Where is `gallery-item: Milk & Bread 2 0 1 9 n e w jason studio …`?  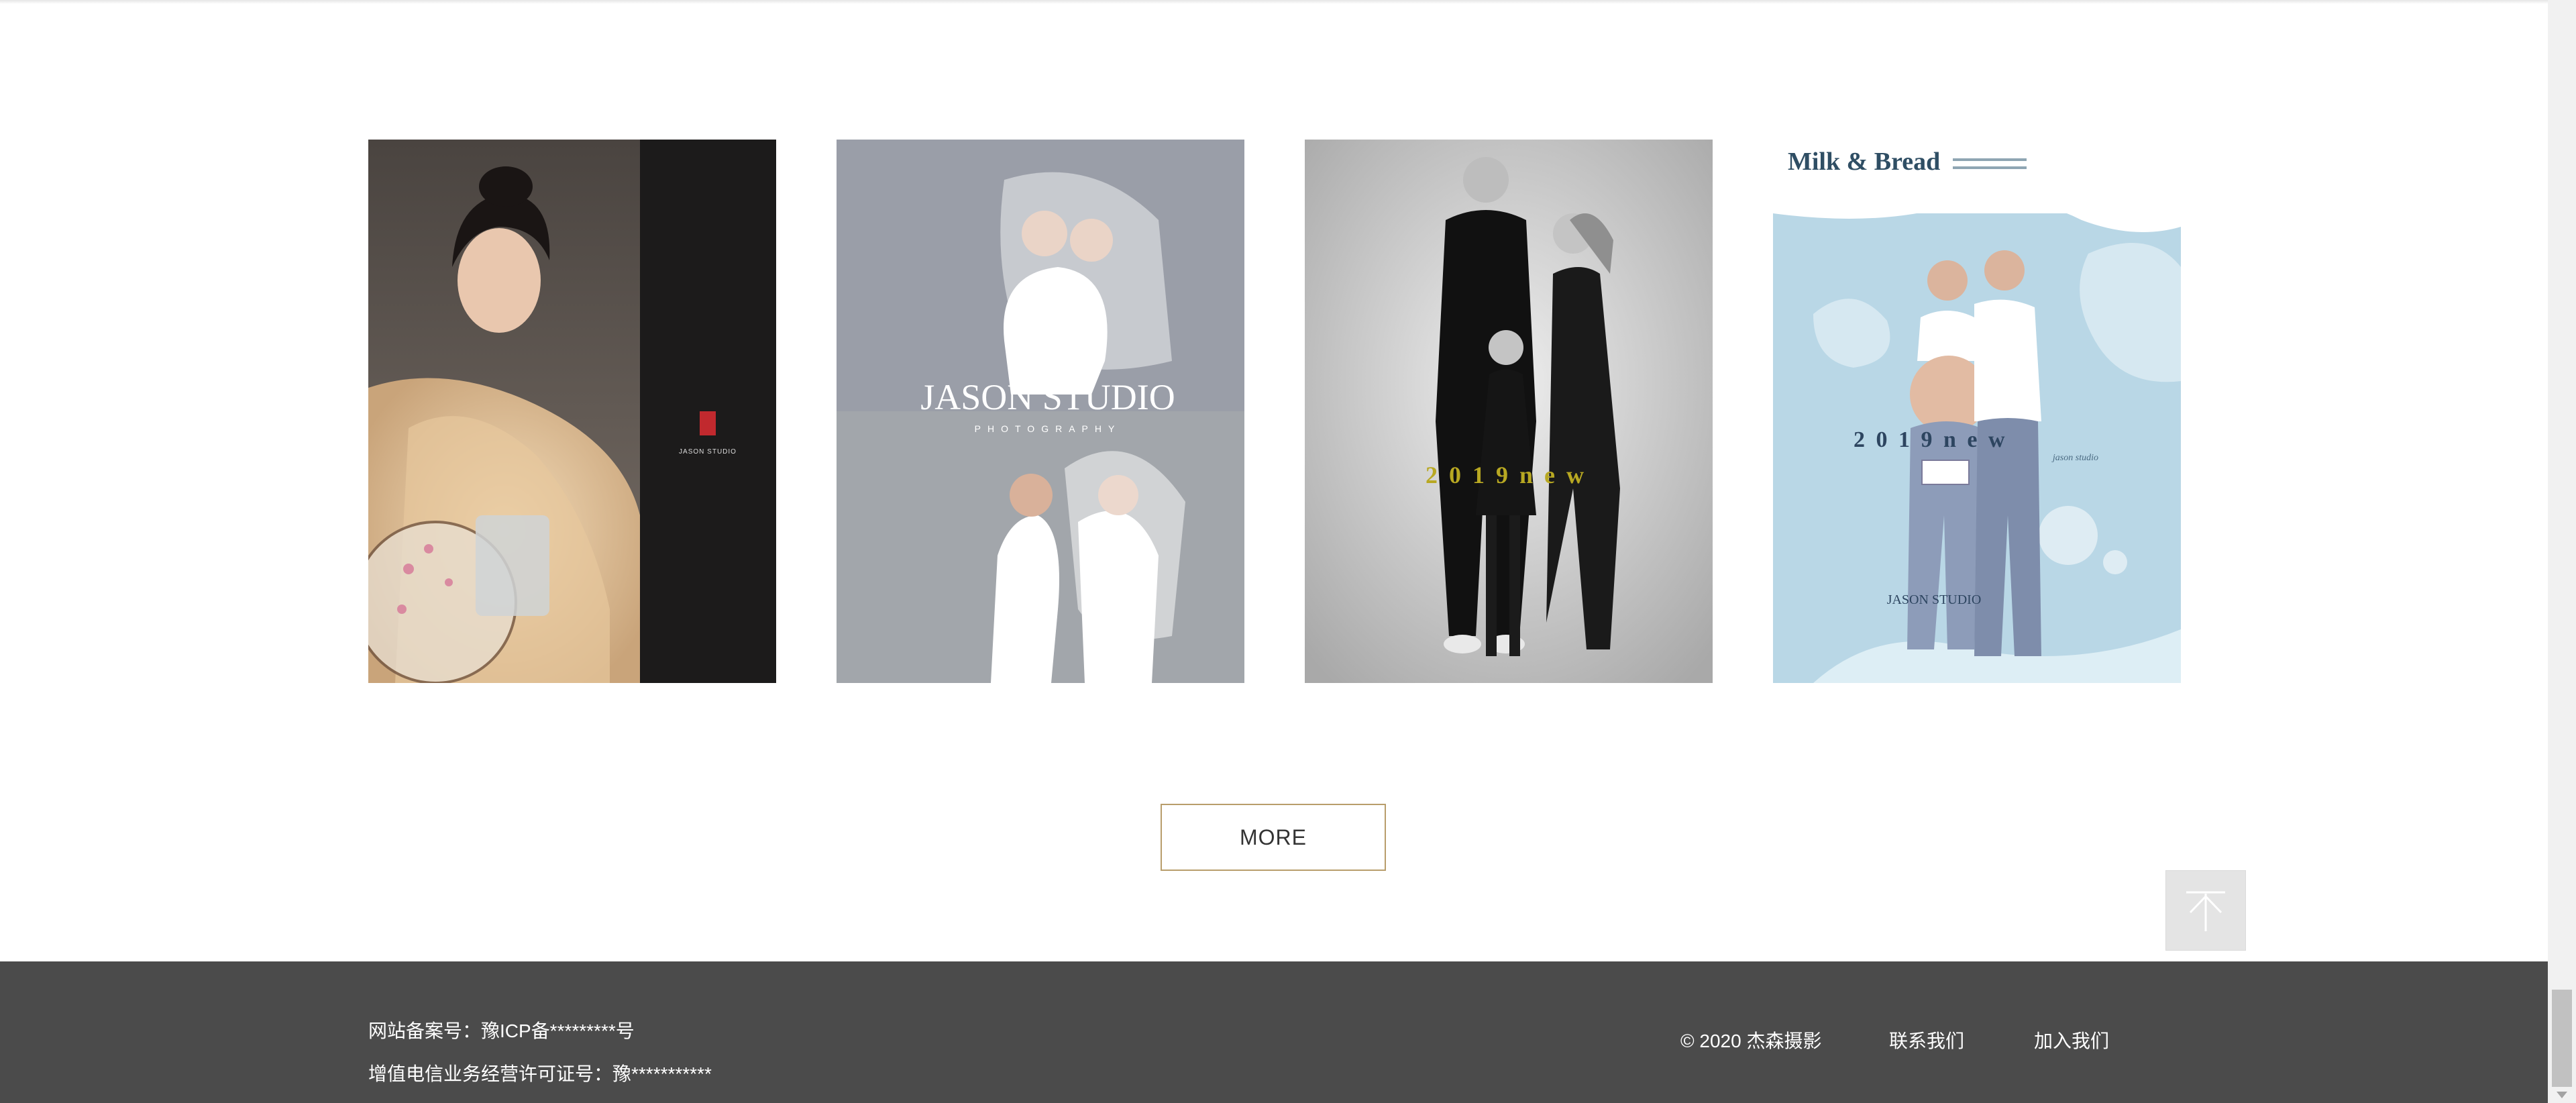
gallery-item: Milk & Bread 2 0 1 9 n e w jason studio … is located at coordinates (1977, 412).